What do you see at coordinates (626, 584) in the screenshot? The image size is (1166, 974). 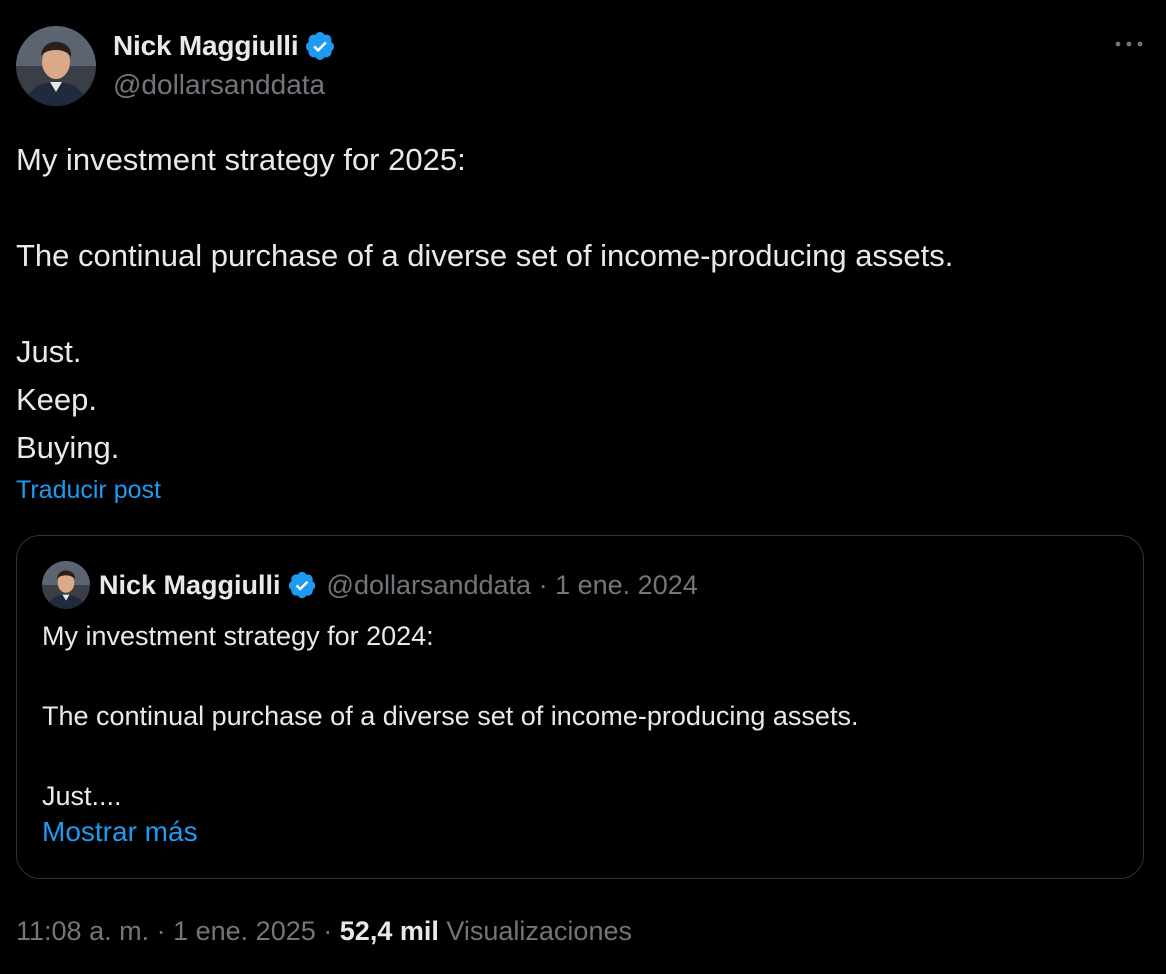 I see `quoted-date: 1 ene. 2024` at bounding box center [626, 584].